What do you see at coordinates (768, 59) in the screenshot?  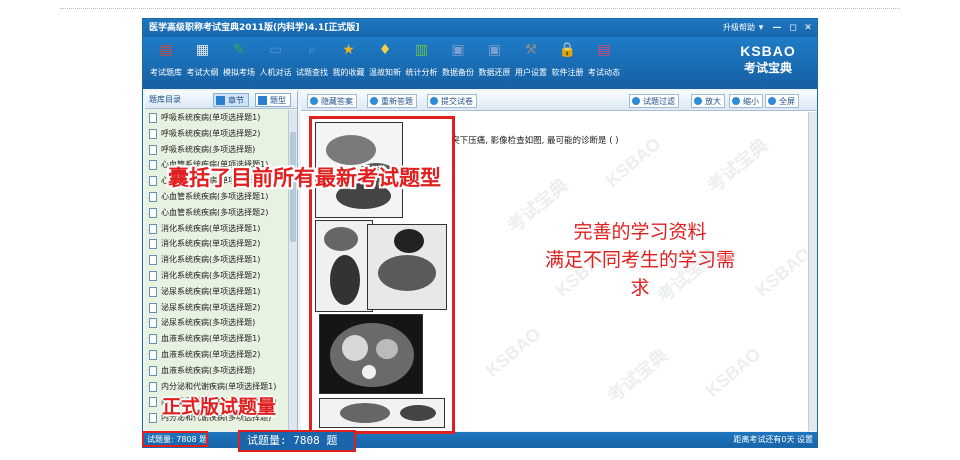 I see `ksbao-logo: KSBAO 考试宝典` at bounding box center [768, 59].